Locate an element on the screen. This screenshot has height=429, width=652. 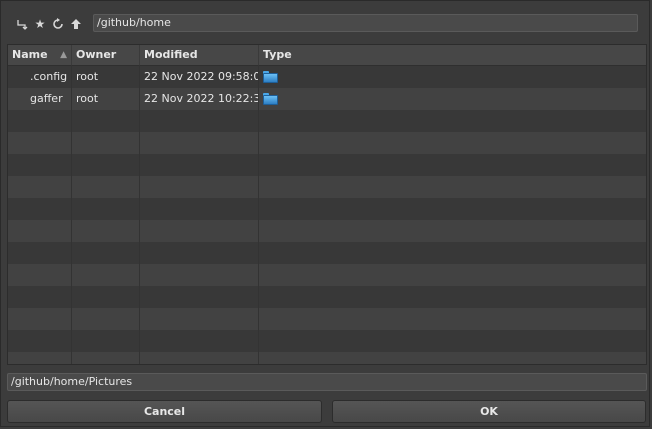
column-header-name: Name ▲ is located at coordinates (40, 55).